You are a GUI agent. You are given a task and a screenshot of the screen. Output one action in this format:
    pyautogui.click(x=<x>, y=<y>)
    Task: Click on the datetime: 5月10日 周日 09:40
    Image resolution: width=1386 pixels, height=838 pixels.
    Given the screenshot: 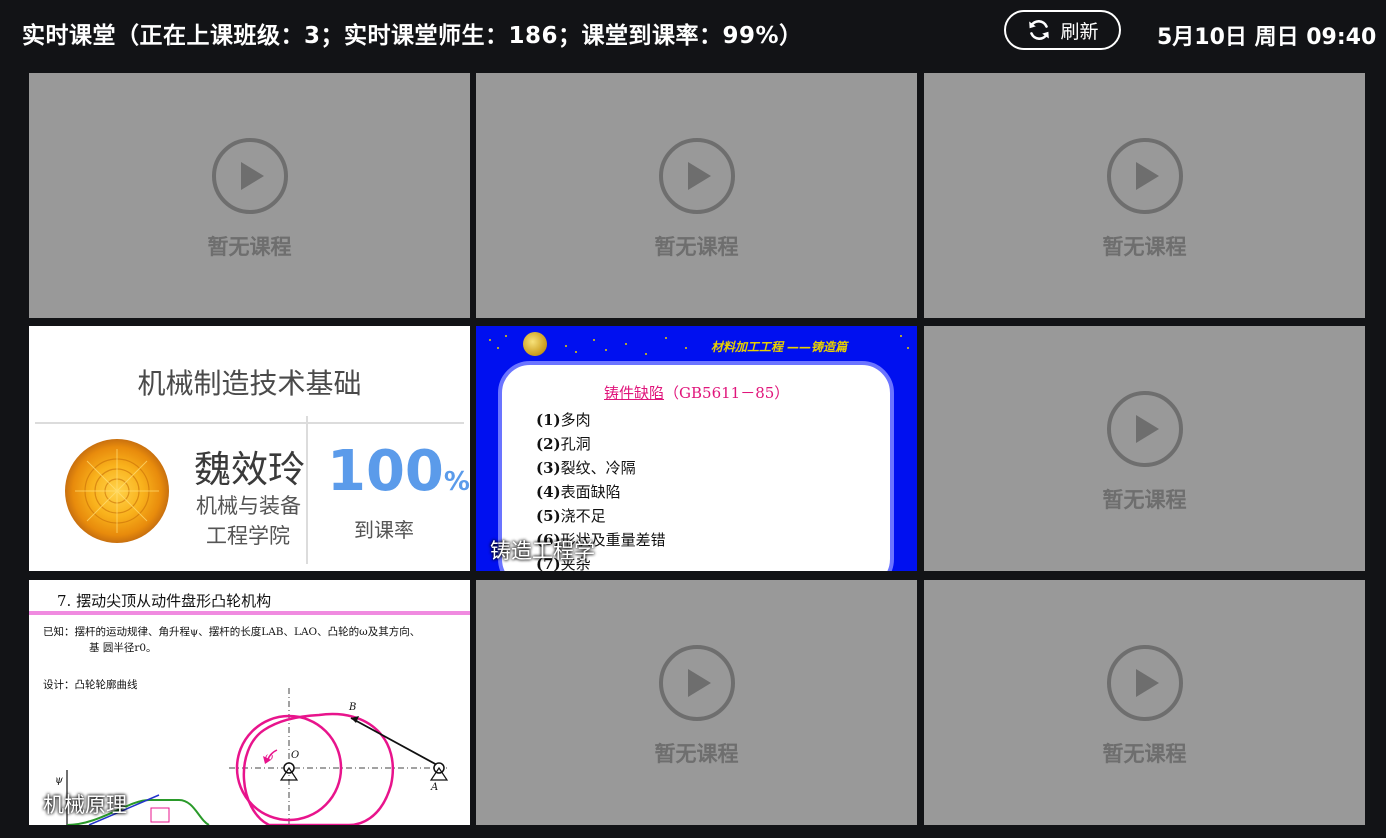 What is the action you would take?
    pyautogui.click(x=1267, y=37)
    